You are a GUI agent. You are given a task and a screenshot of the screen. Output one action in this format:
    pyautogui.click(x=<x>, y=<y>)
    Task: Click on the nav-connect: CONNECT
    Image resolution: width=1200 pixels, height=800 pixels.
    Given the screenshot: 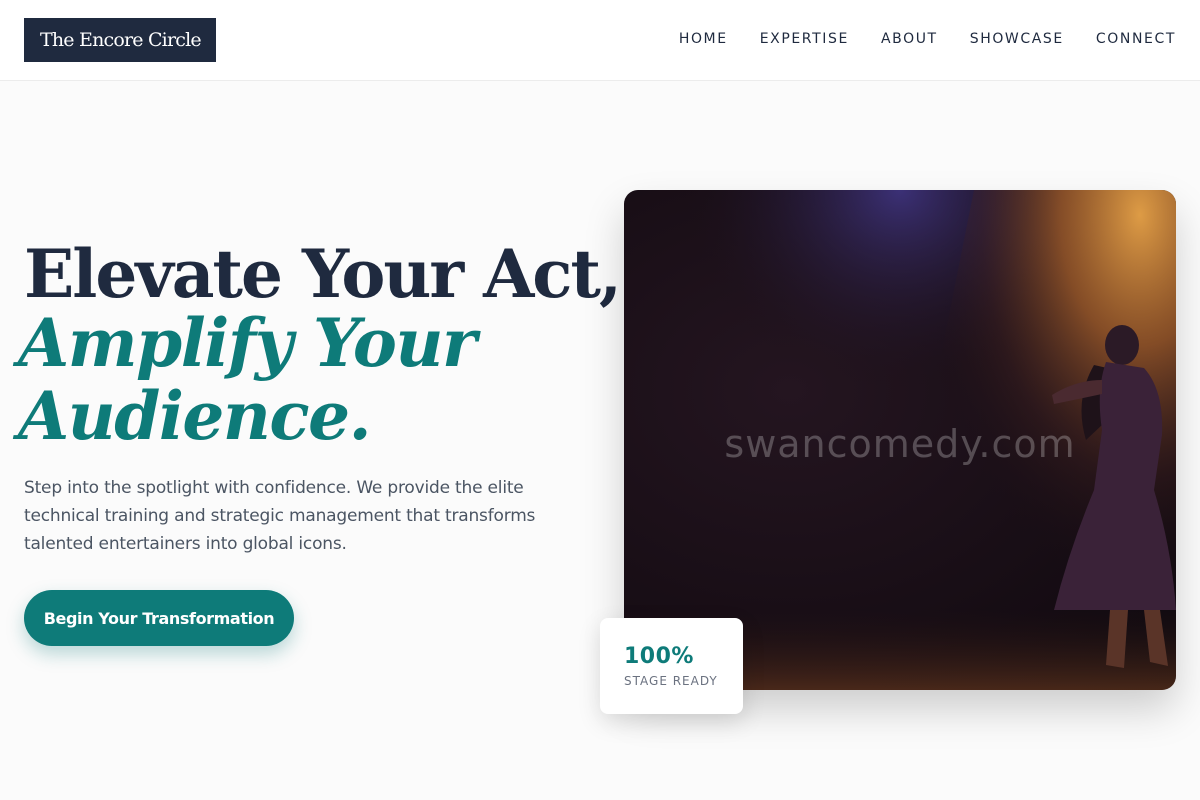 What is the action you would take?
    pyautogui.click(x=1136, y=39)
    